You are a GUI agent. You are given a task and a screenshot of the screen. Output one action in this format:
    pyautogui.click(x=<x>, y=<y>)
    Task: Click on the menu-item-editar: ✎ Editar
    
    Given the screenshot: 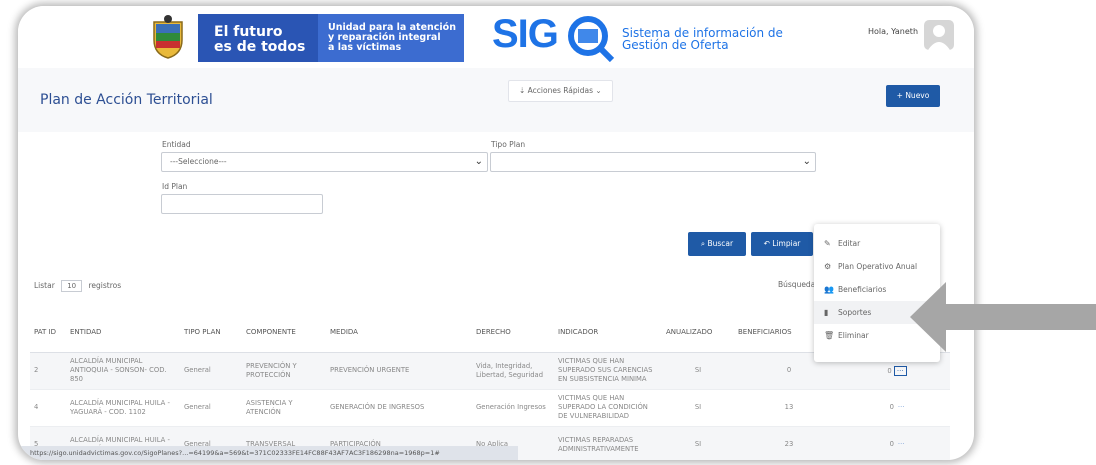 What is the action you would take?
    pyautogui.click(x=877, y=243)
    